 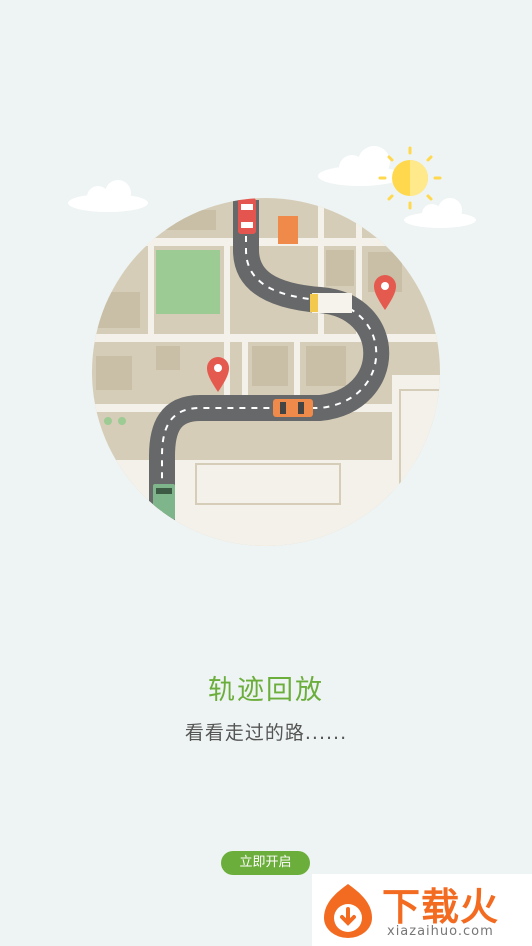 What do you see at coordinates (348, 911) in the screenshot?
I see `download-logo-icon` at bounding box center [348, 911].